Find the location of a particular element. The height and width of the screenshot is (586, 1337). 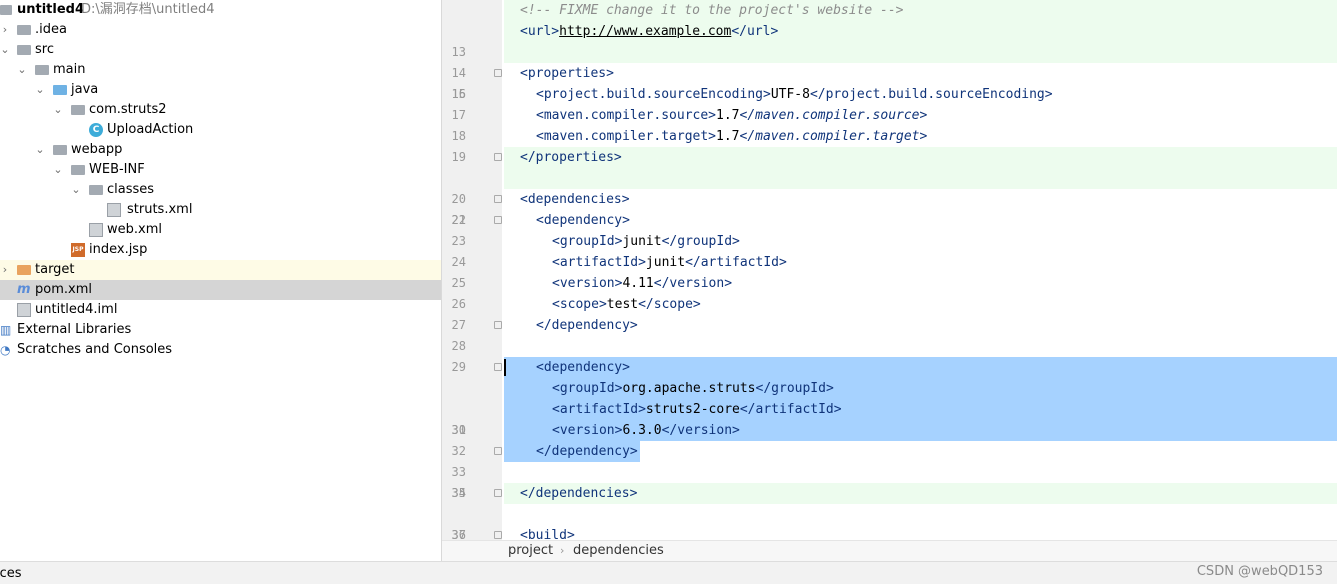

tree-label: UploadAction is located at coordinates (150, 129).